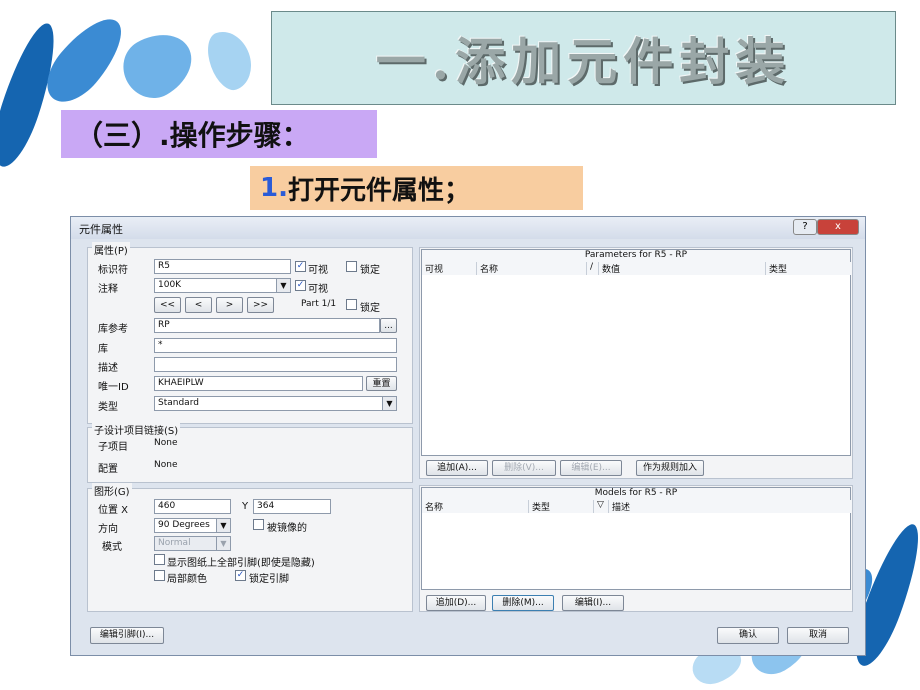 The height and width of the screenshot is (690, 920). Describe the element at coordinates (532, 268) in the screenshot. I see `param-col-name: 名称` at that location.